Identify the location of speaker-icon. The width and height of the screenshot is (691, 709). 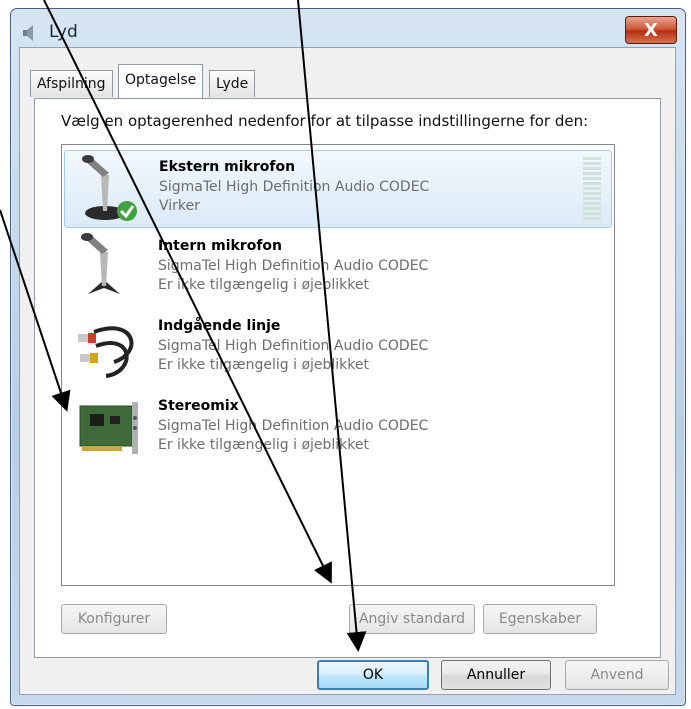
(28, 33).